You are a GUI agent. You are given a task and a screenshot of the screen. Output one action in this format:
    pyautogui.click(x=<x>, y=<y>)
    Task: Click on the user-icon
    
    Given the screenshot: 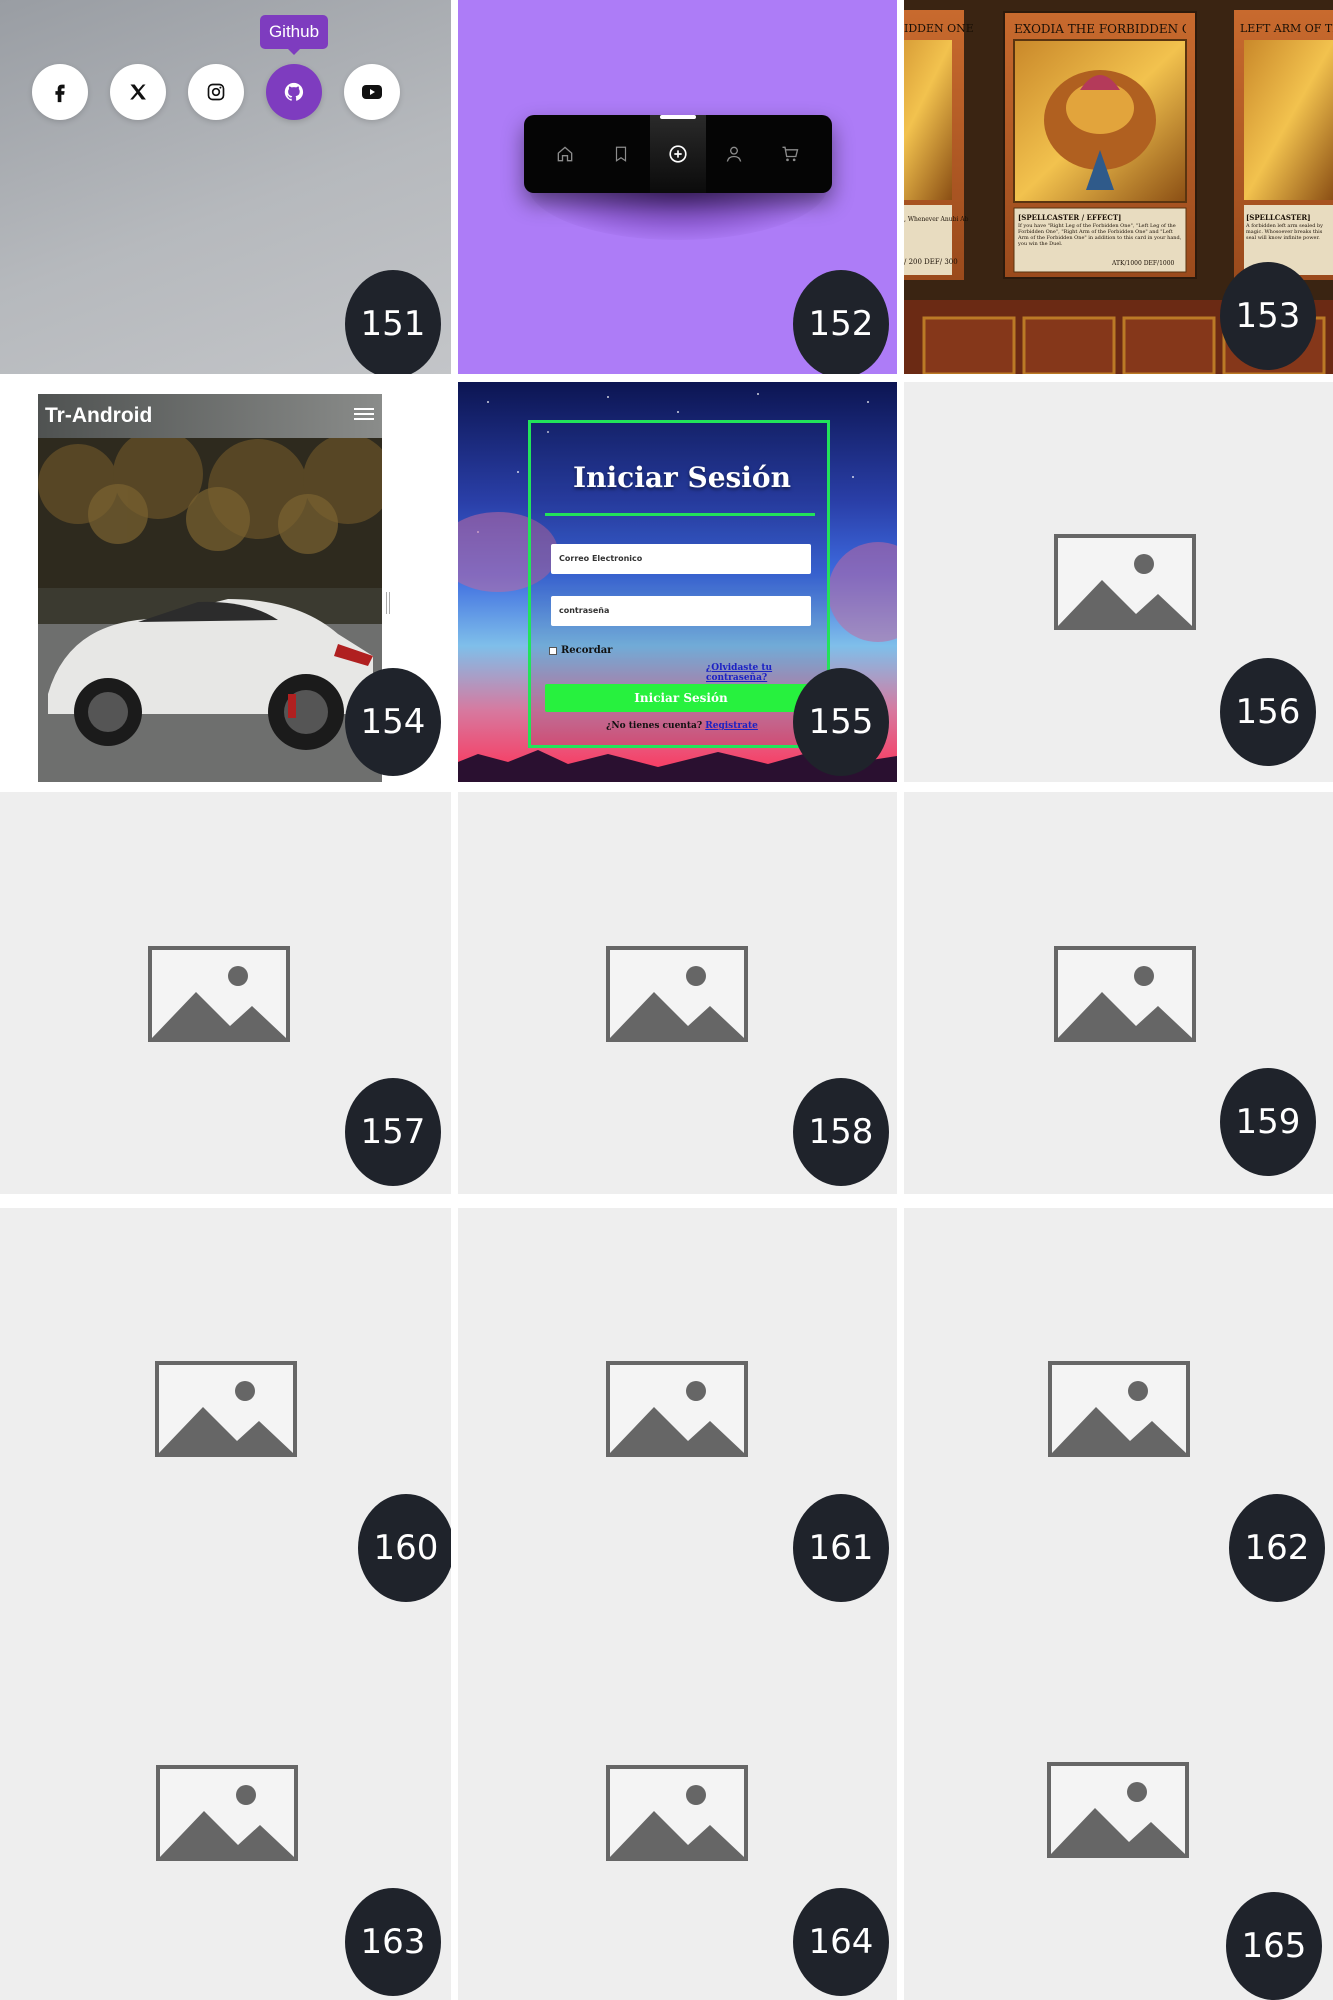 What is the action you would take?
    pyautogui.click(x=734, y=154)
    